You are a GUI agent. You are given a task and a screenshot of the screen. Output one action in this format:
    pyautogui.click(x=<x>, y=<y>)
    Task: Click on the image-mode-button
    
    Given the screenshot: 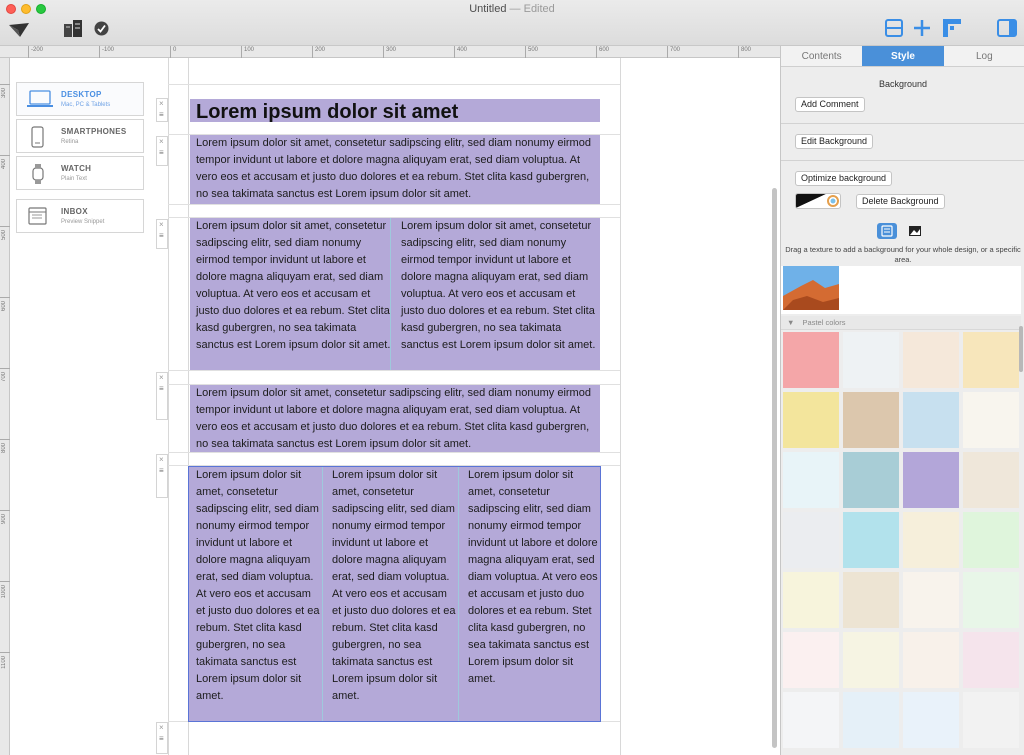 What is the action you would take?
    pyautogui.click(x=915, y=231)
    